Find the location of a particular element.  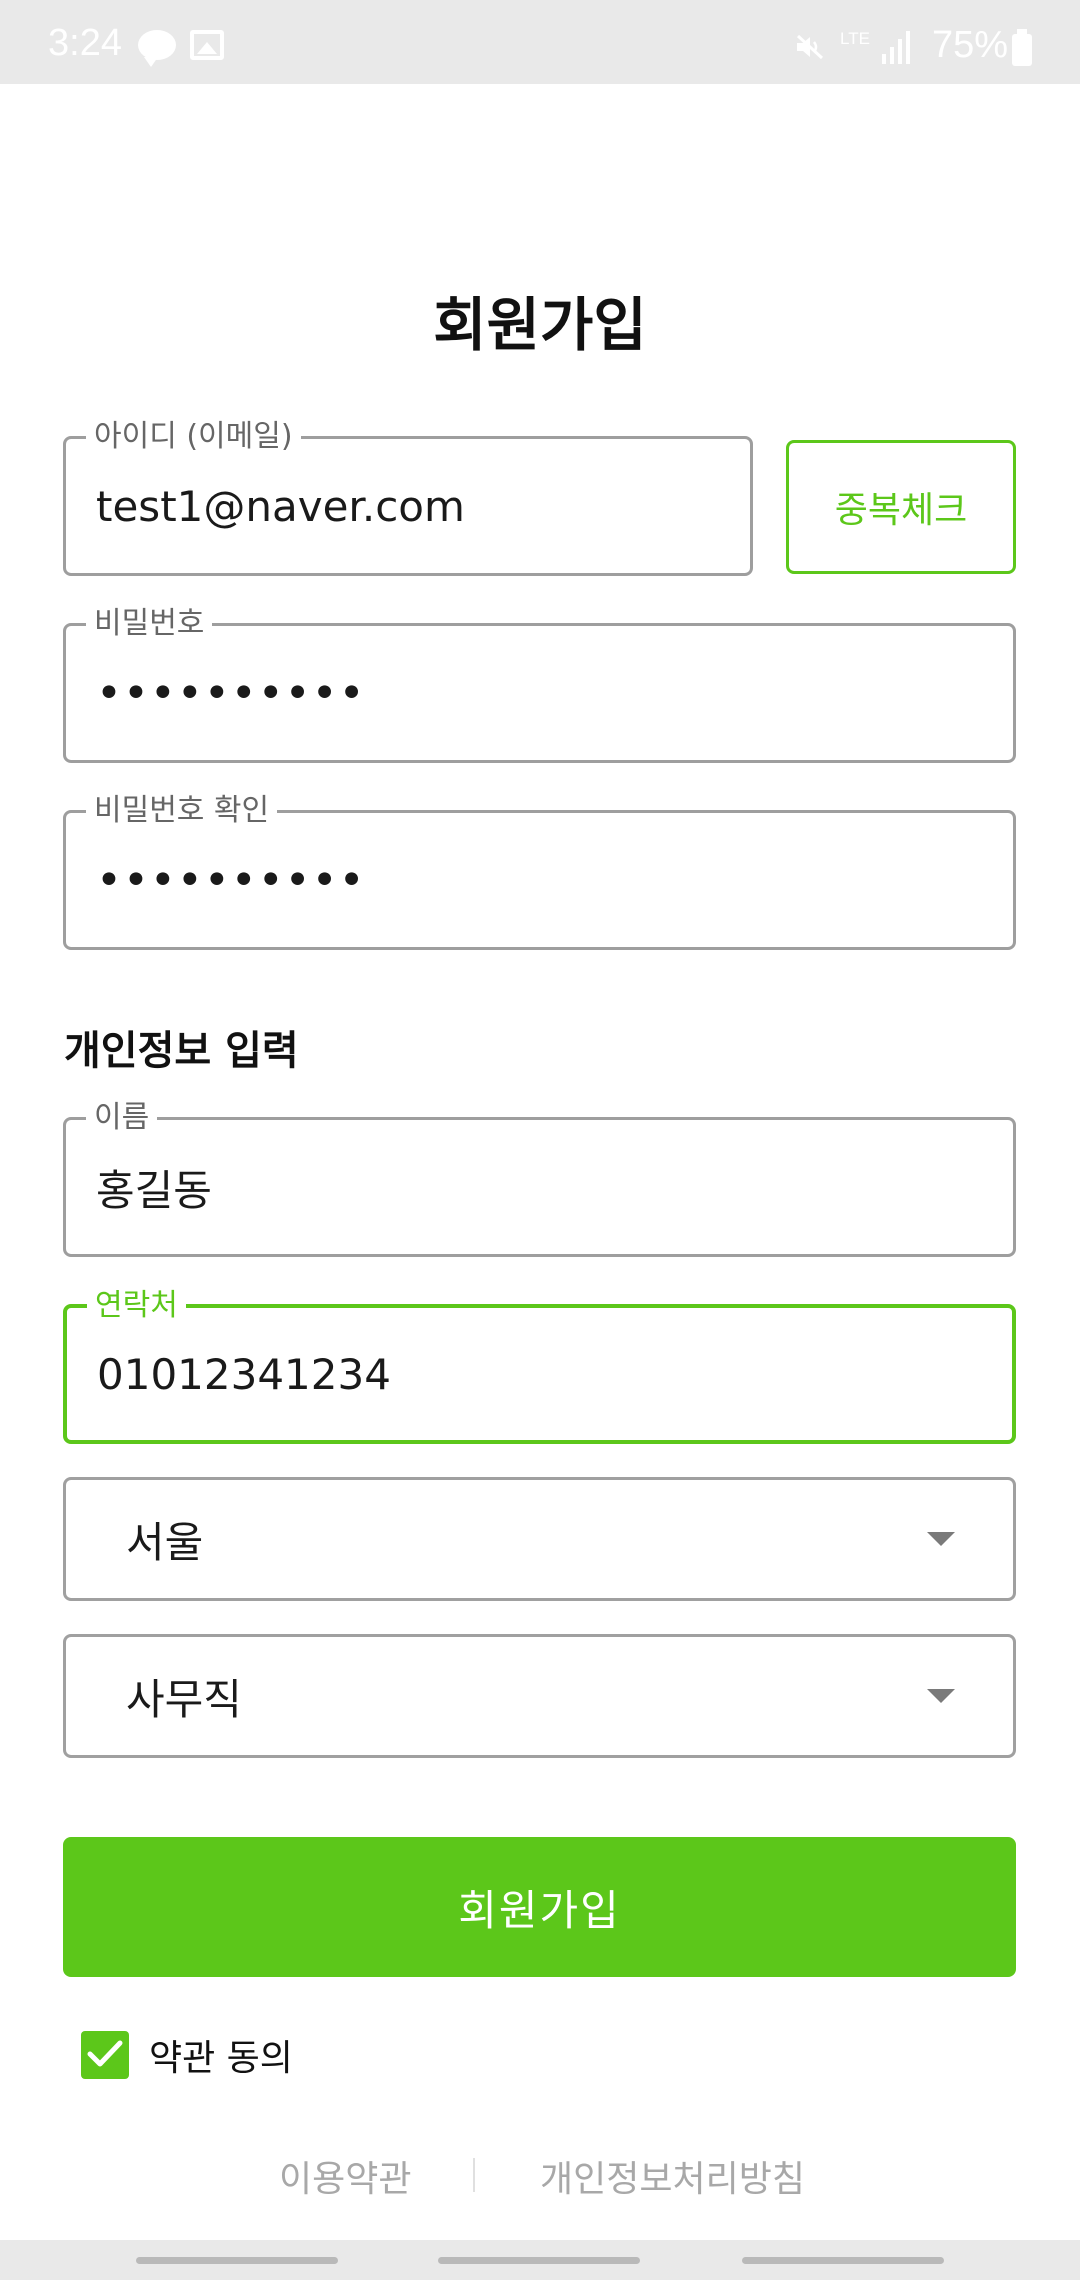

password-value: •••••••••• is located at coordinates (231, 693).